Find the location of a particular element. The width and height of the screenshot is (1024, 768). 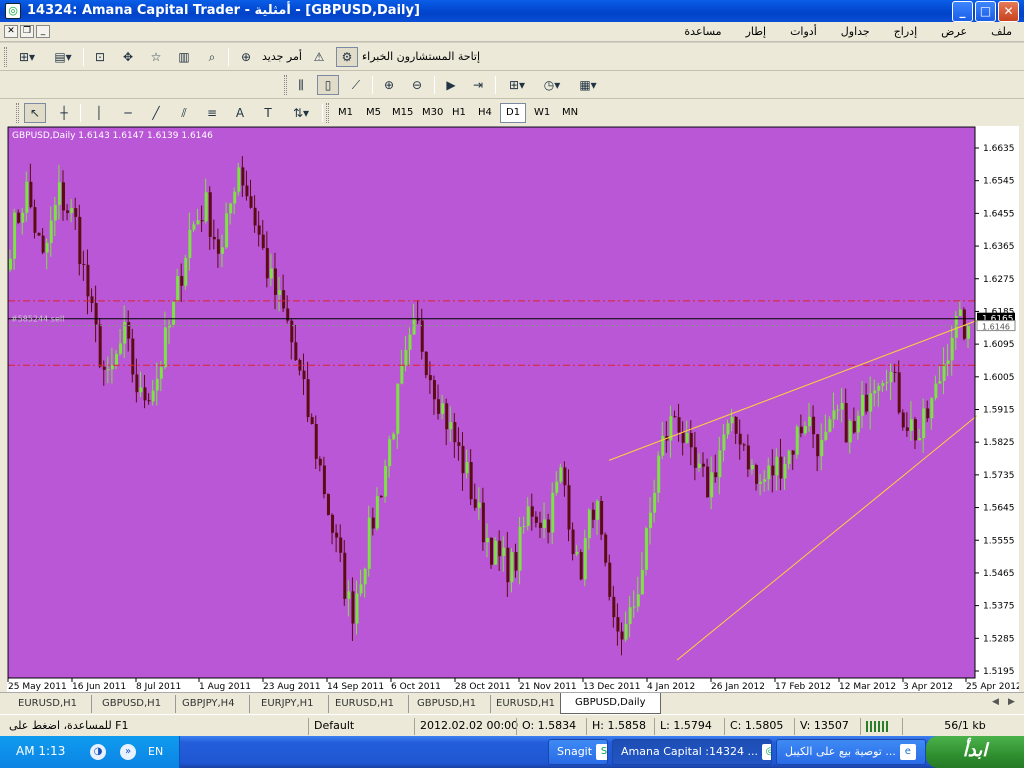

language-indicator: EN is located at coordinates (155, 751).